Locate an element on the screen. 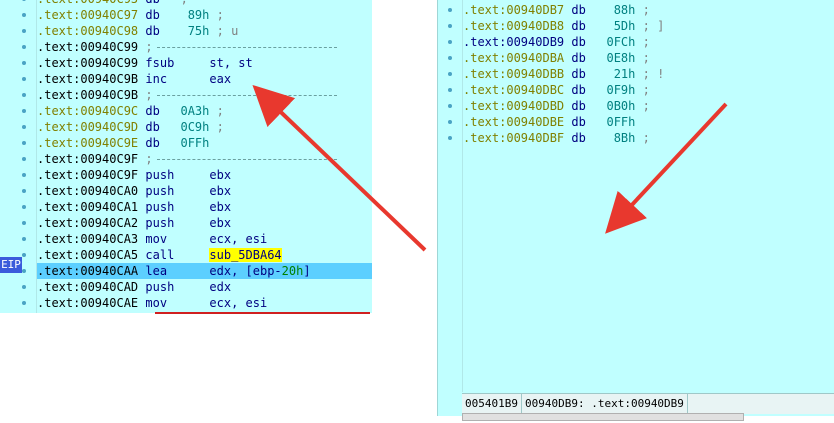  operand: 0B0h is located at coordinates (621, 106).